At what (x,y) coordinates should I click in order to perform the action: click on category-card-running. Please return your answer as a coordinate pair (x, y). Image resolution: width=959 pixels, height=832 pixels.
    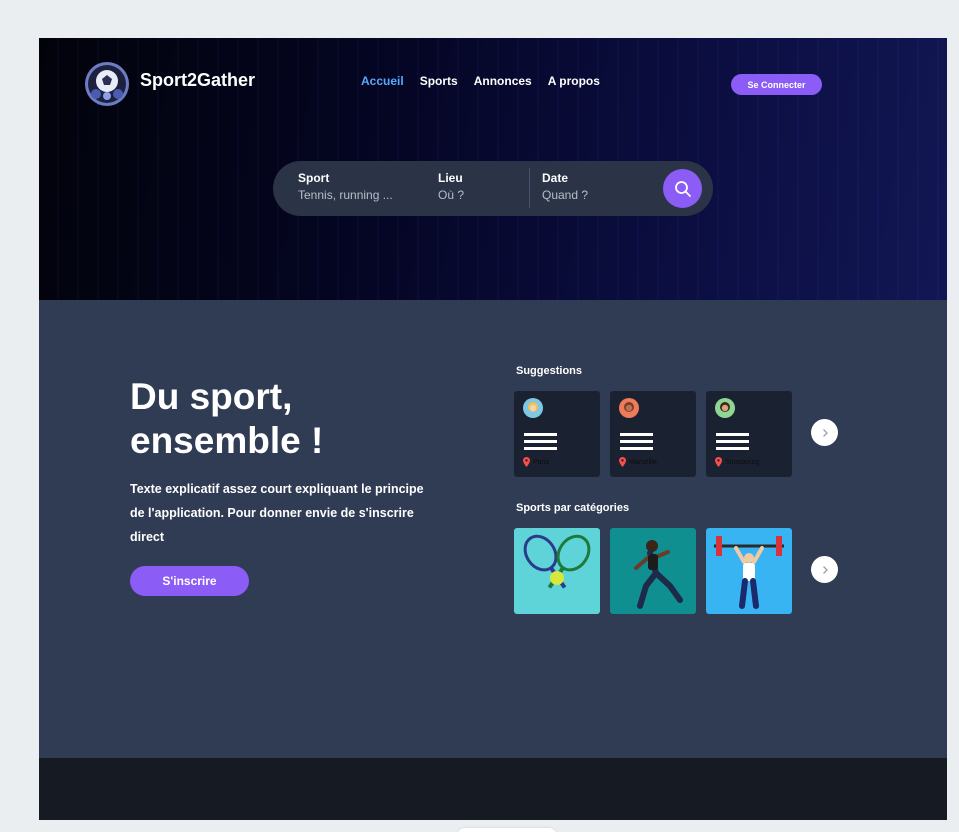
    Looking at the image, I should click on (653, 571).